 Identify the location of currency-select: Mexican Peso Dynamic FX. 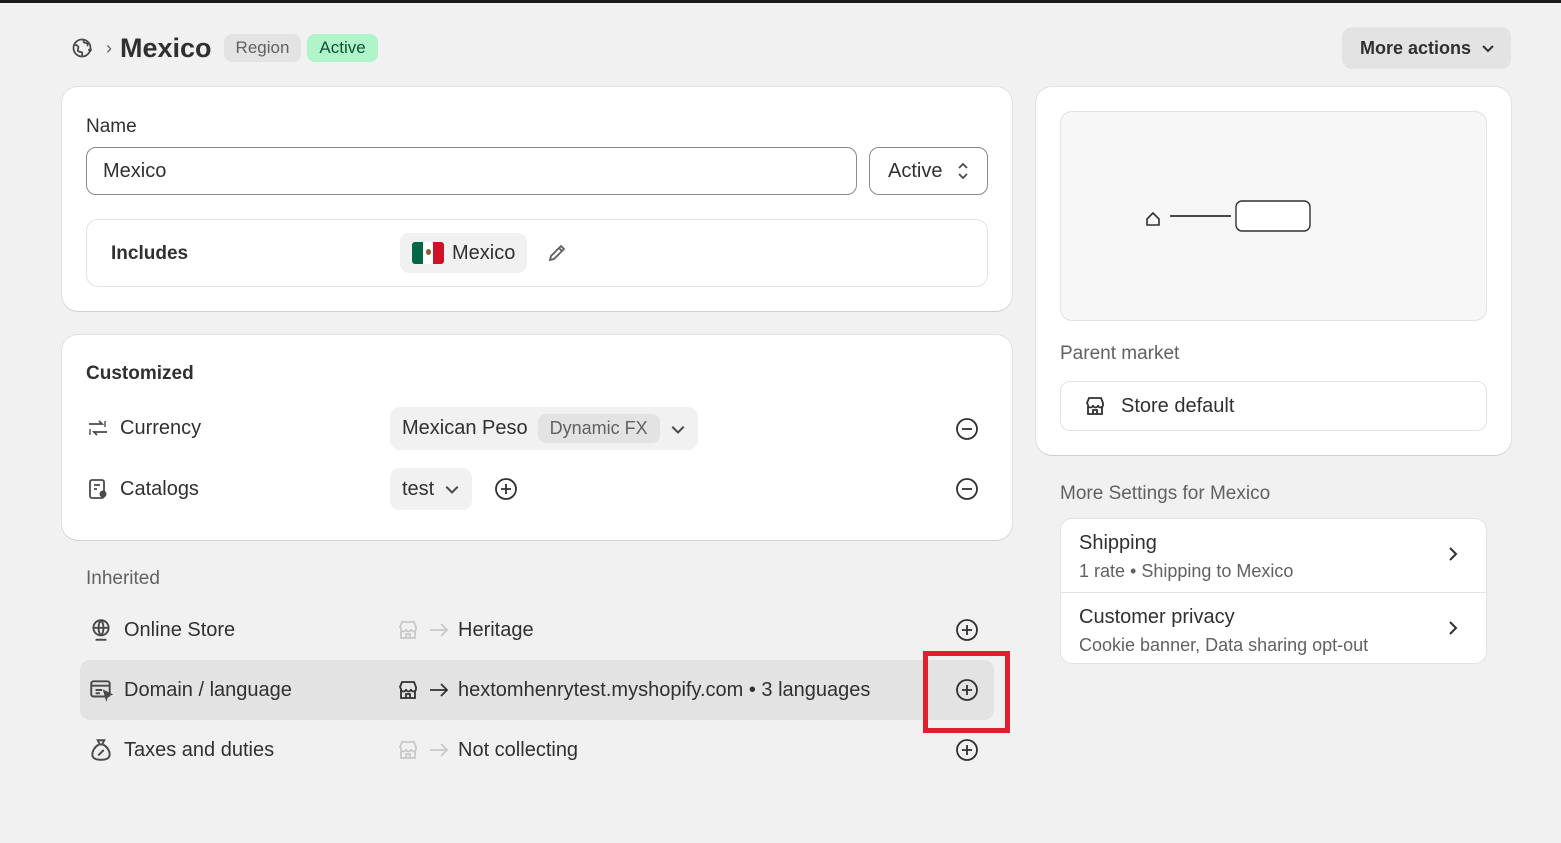
(544, 428).